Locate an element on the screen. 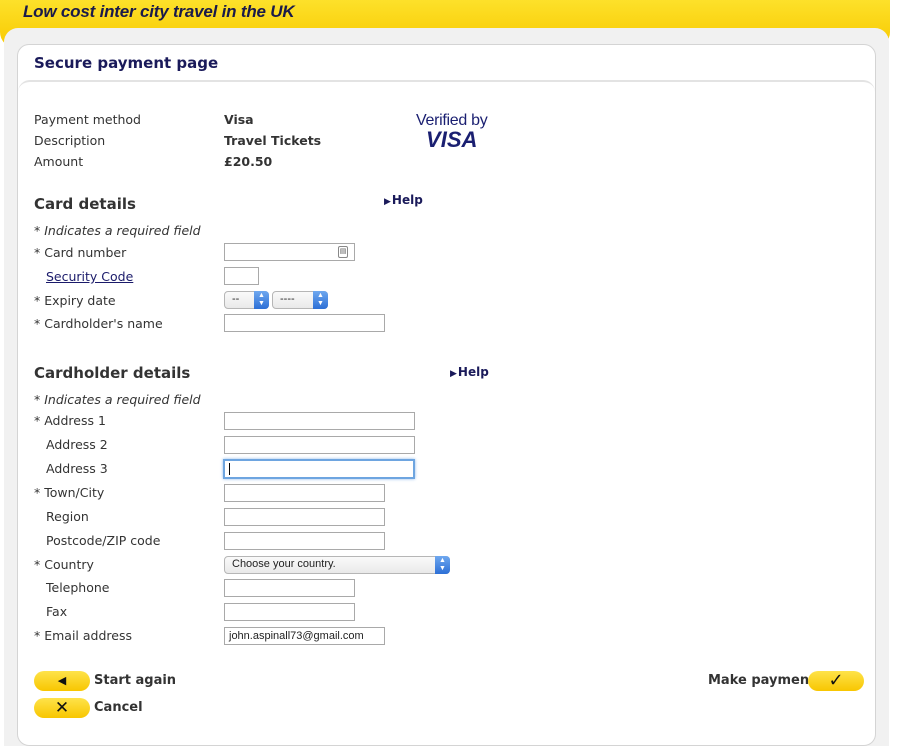  card-details-help-link: ▶Help is located at coordinates (403, 200).